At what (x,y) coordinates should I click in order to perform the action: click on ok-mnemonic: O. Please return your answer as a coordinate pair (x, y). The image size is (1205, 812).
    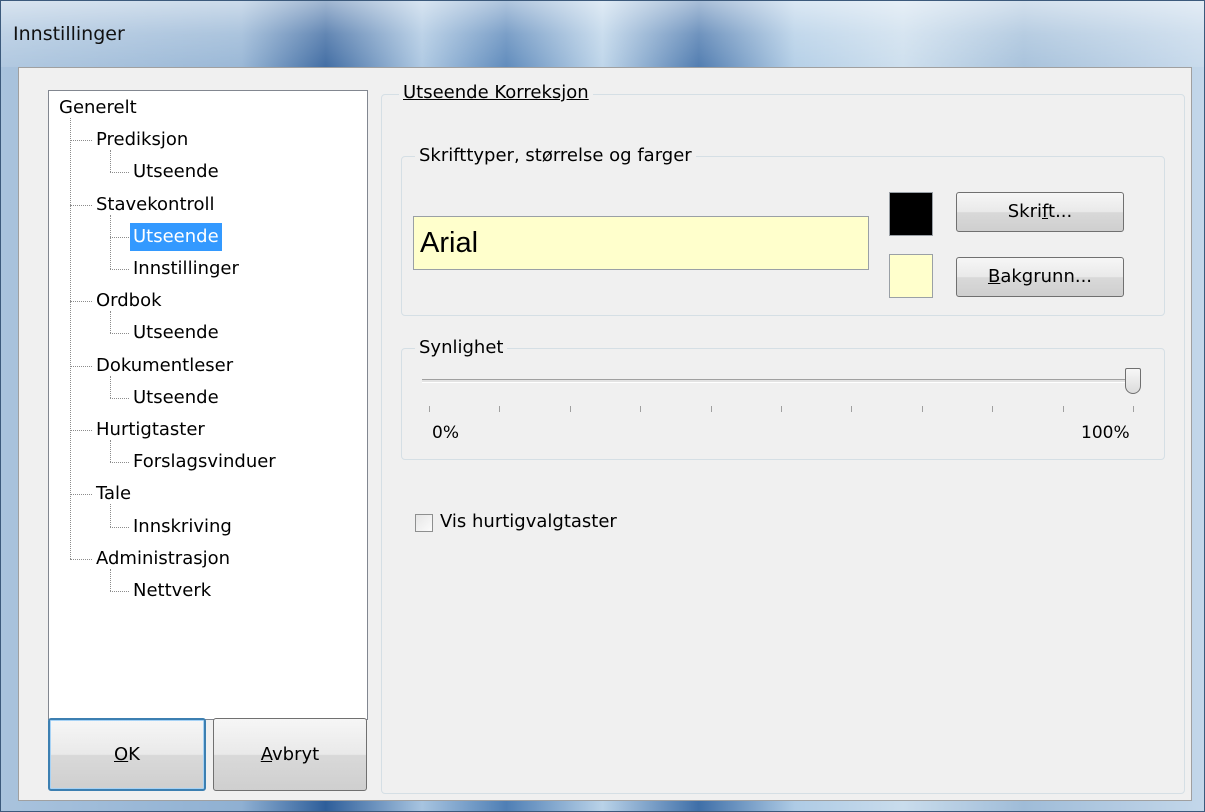
    Looking at the image, I should click on (121, 754).